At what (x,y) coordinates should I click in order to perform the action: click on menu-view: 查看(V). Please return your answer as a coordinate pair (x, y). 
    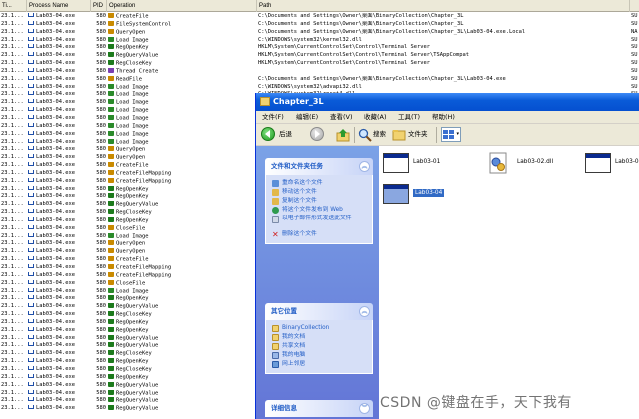
    Looking at the image, I should click on (341, 117).